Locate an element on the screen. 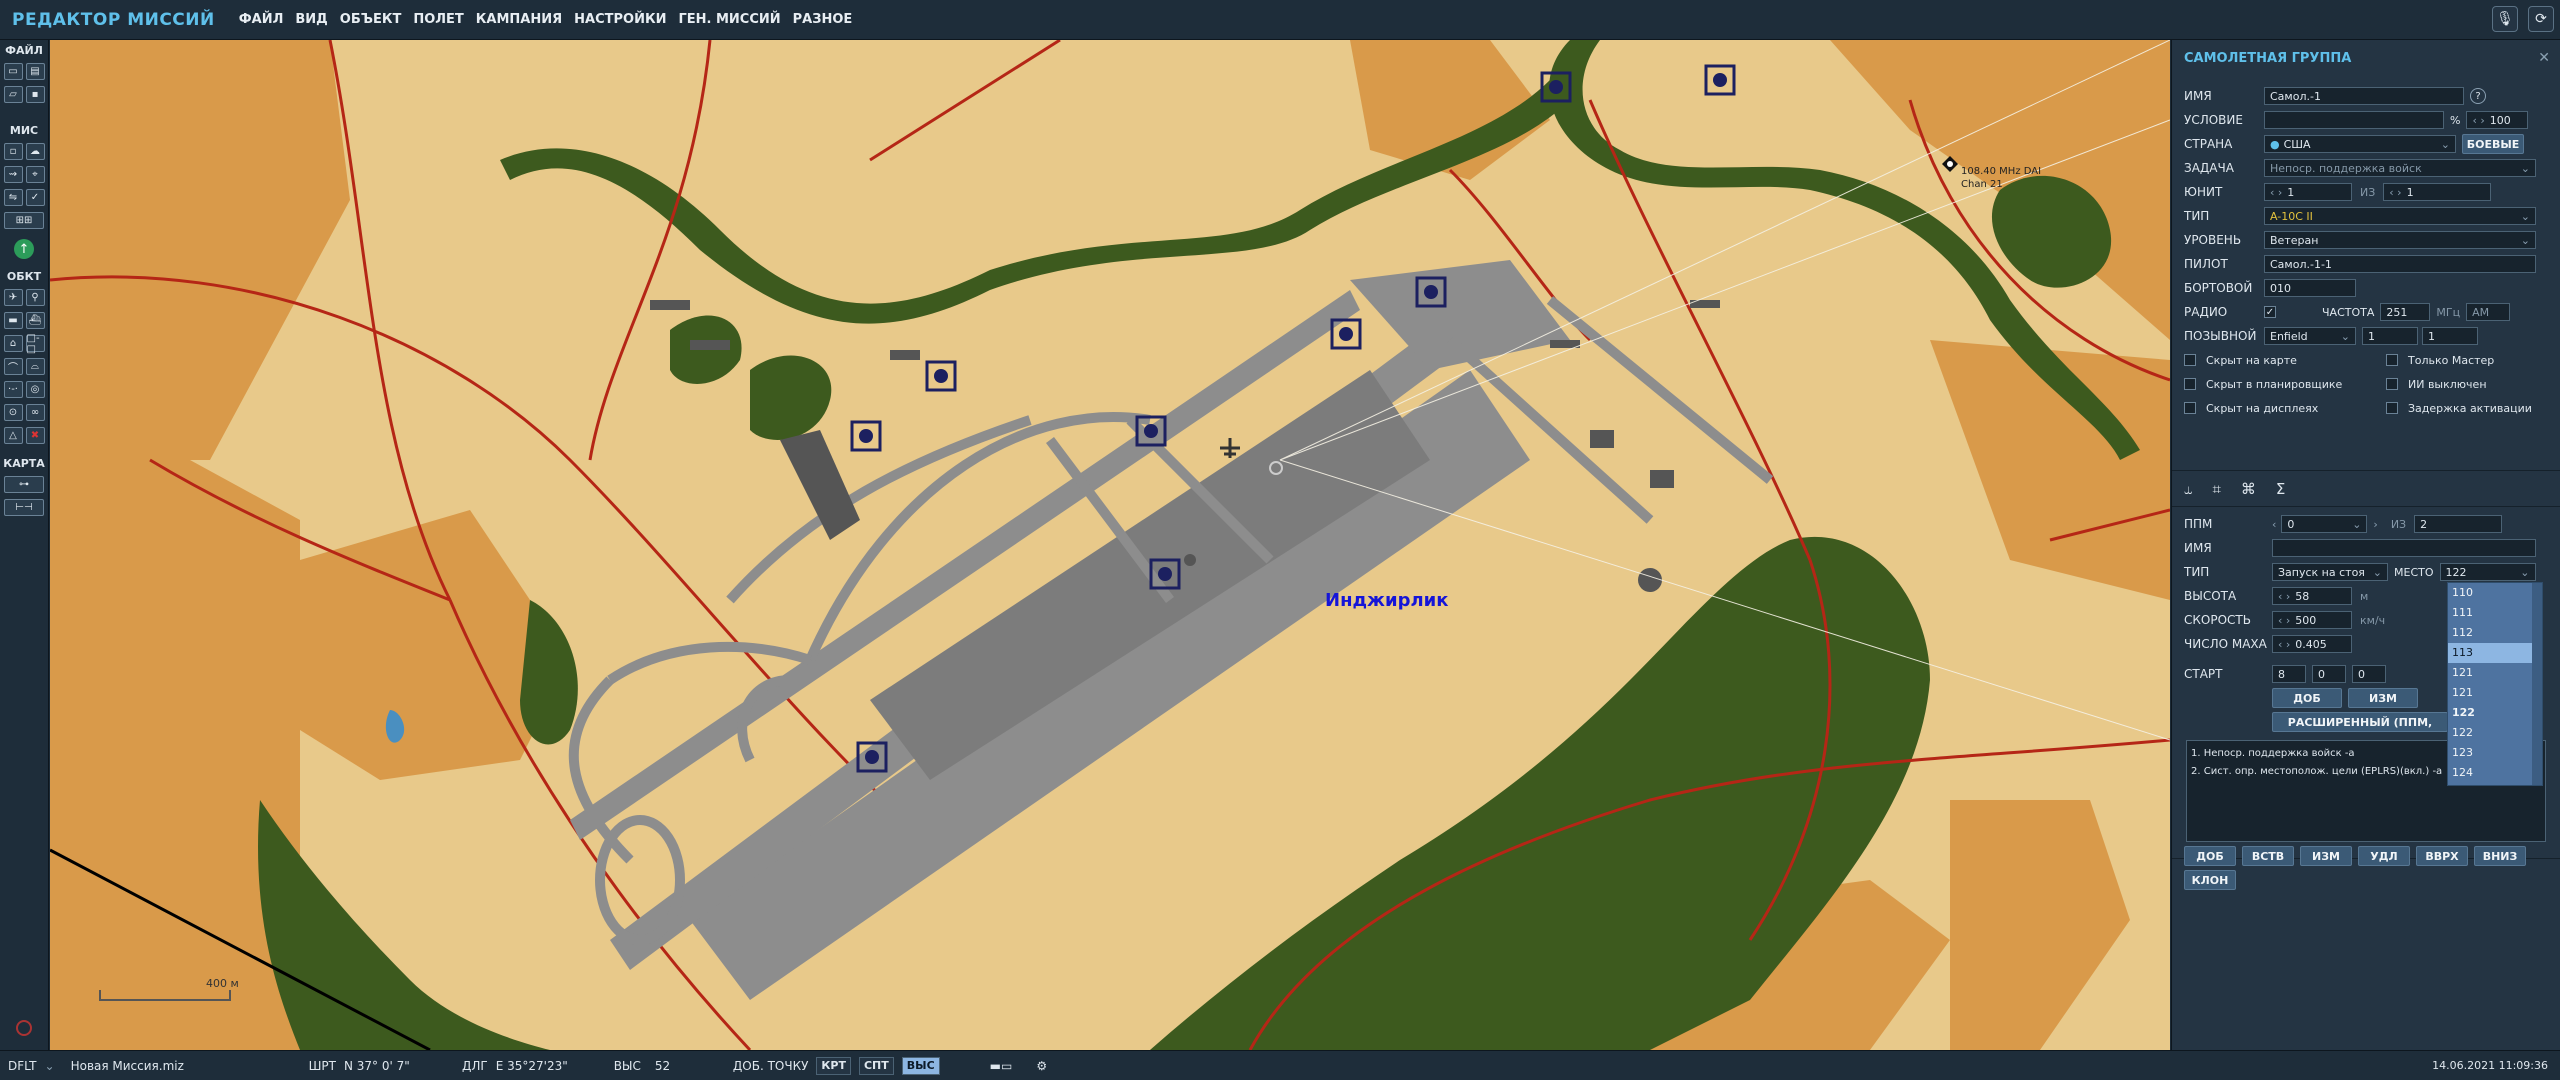 The width and height of the screenshot is (2560, 1080). new-file-icon: ▭ is located at coordinates (13, 71).